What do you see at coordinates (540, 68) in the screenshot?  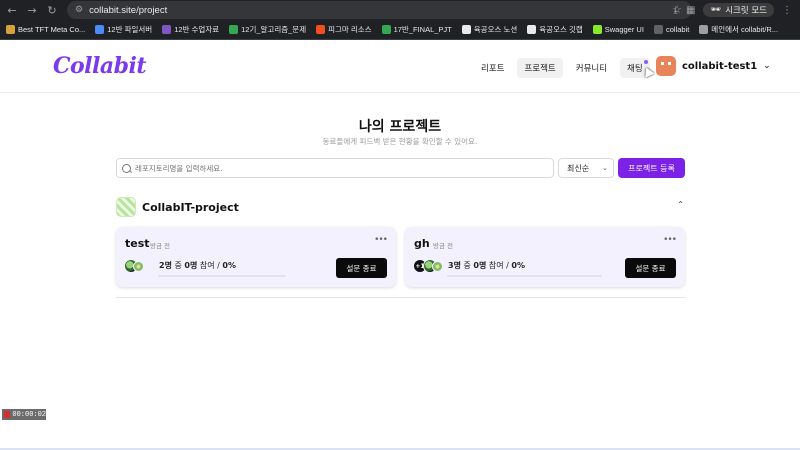 I see `nav-project: 프로젝트` at bounding box center [540, 68].